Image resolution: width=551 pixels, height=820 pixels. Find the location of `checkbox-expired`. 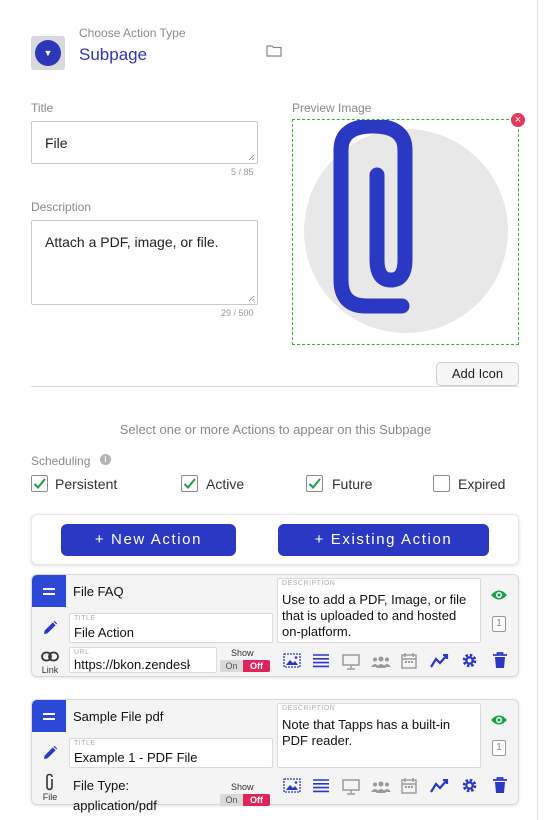

checkbox-expired is located at coordinates (441, 483).